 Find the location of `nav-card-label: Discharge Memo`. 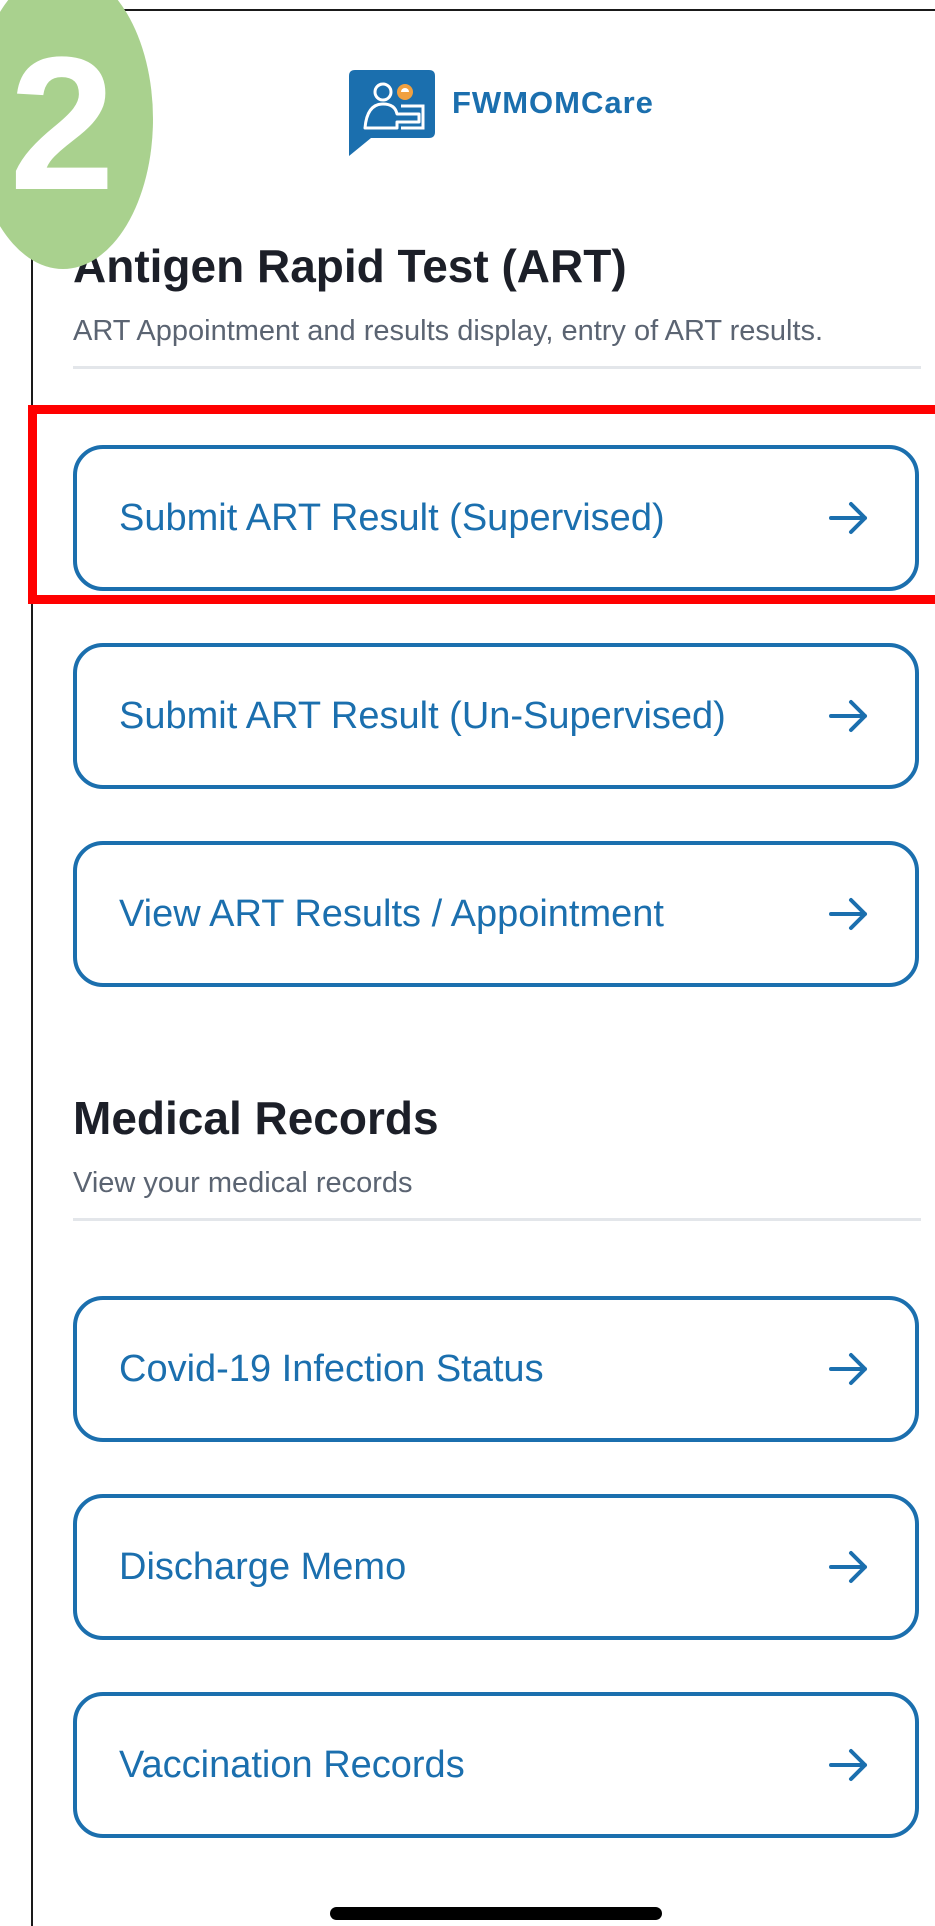

nav-card-label: Discharge Memo is located at coordinates (263, 1566).